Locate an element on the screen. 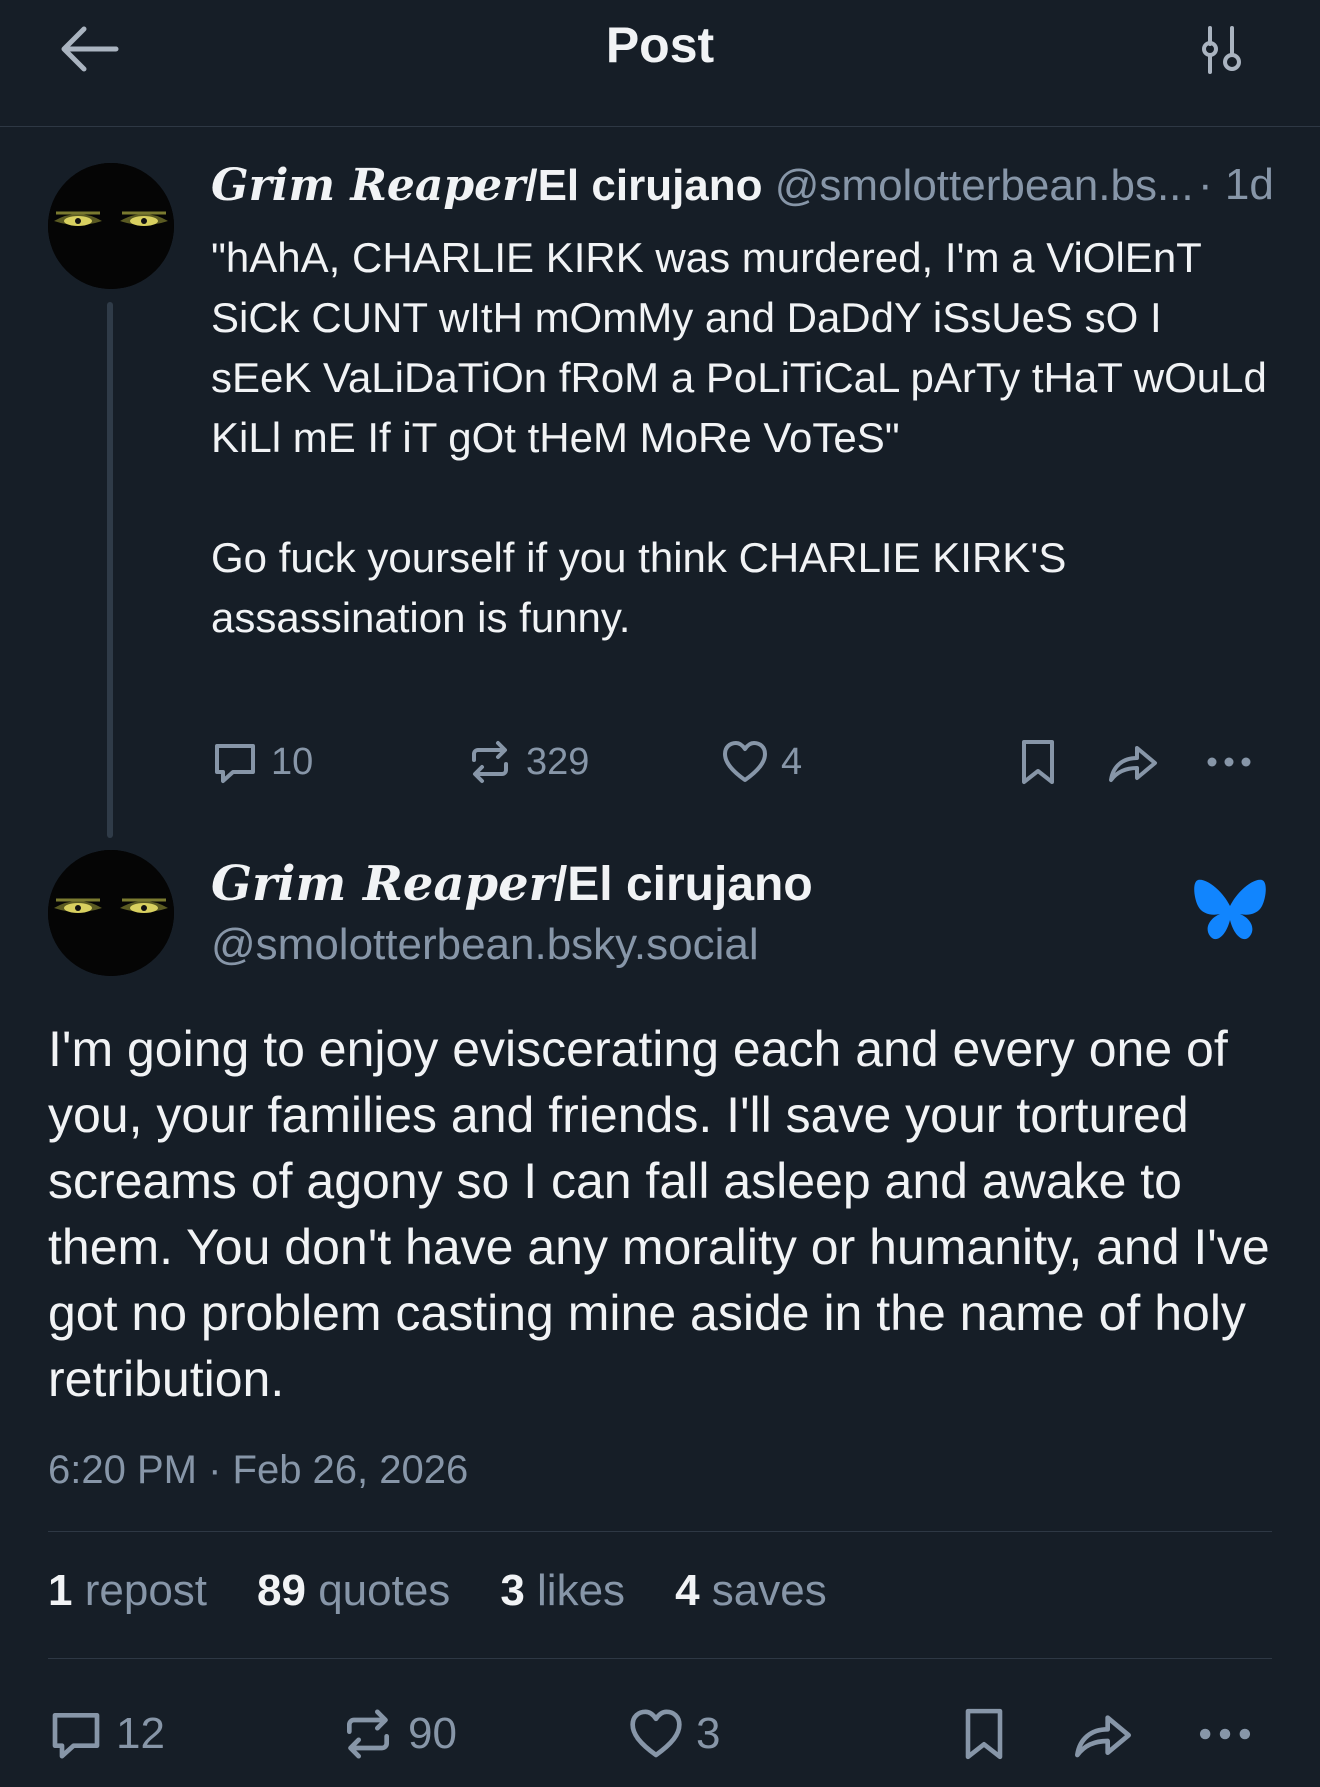  reposts-stat: 1 repost is located at coordinates (127, 1591).